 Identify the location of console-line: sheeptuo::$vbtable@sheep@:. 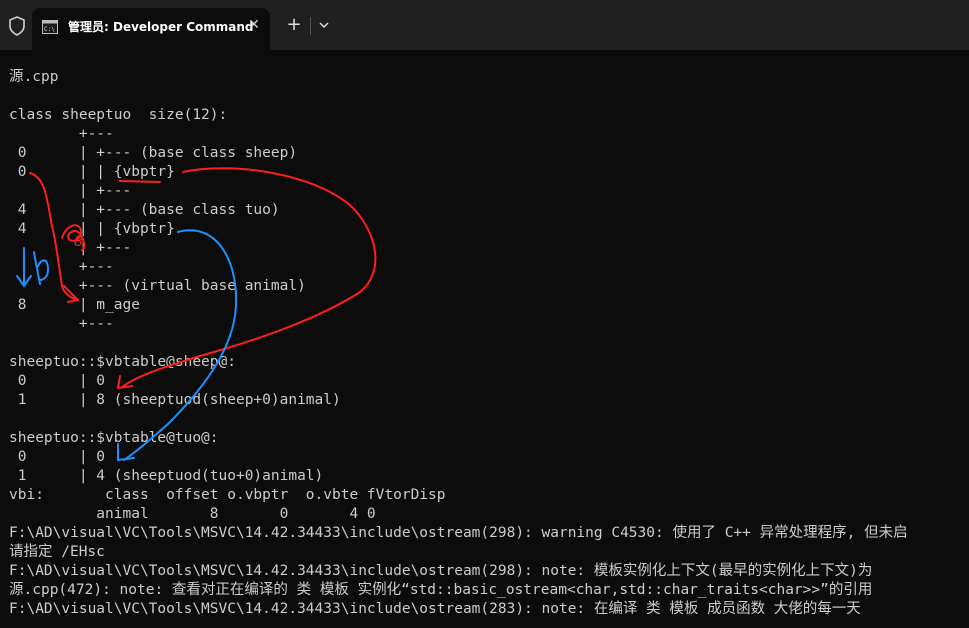
(122, 362).